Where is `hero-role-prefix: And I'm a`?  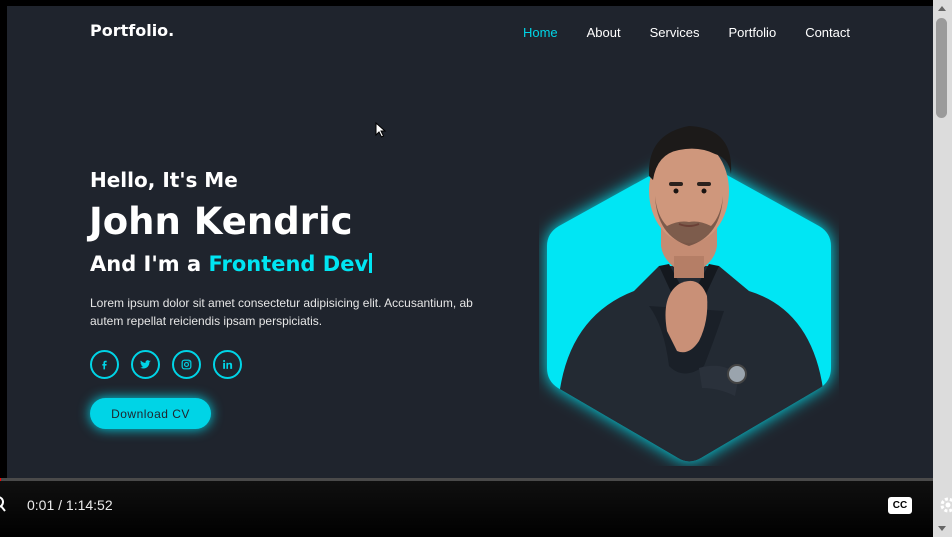
hero-role-prefix: And I'm a is located at coordinates (146, 264).